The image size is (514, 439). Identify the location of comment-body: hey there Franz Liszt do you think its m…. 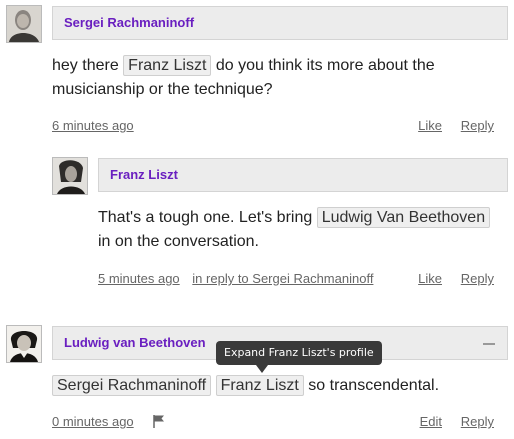
(277, 78).